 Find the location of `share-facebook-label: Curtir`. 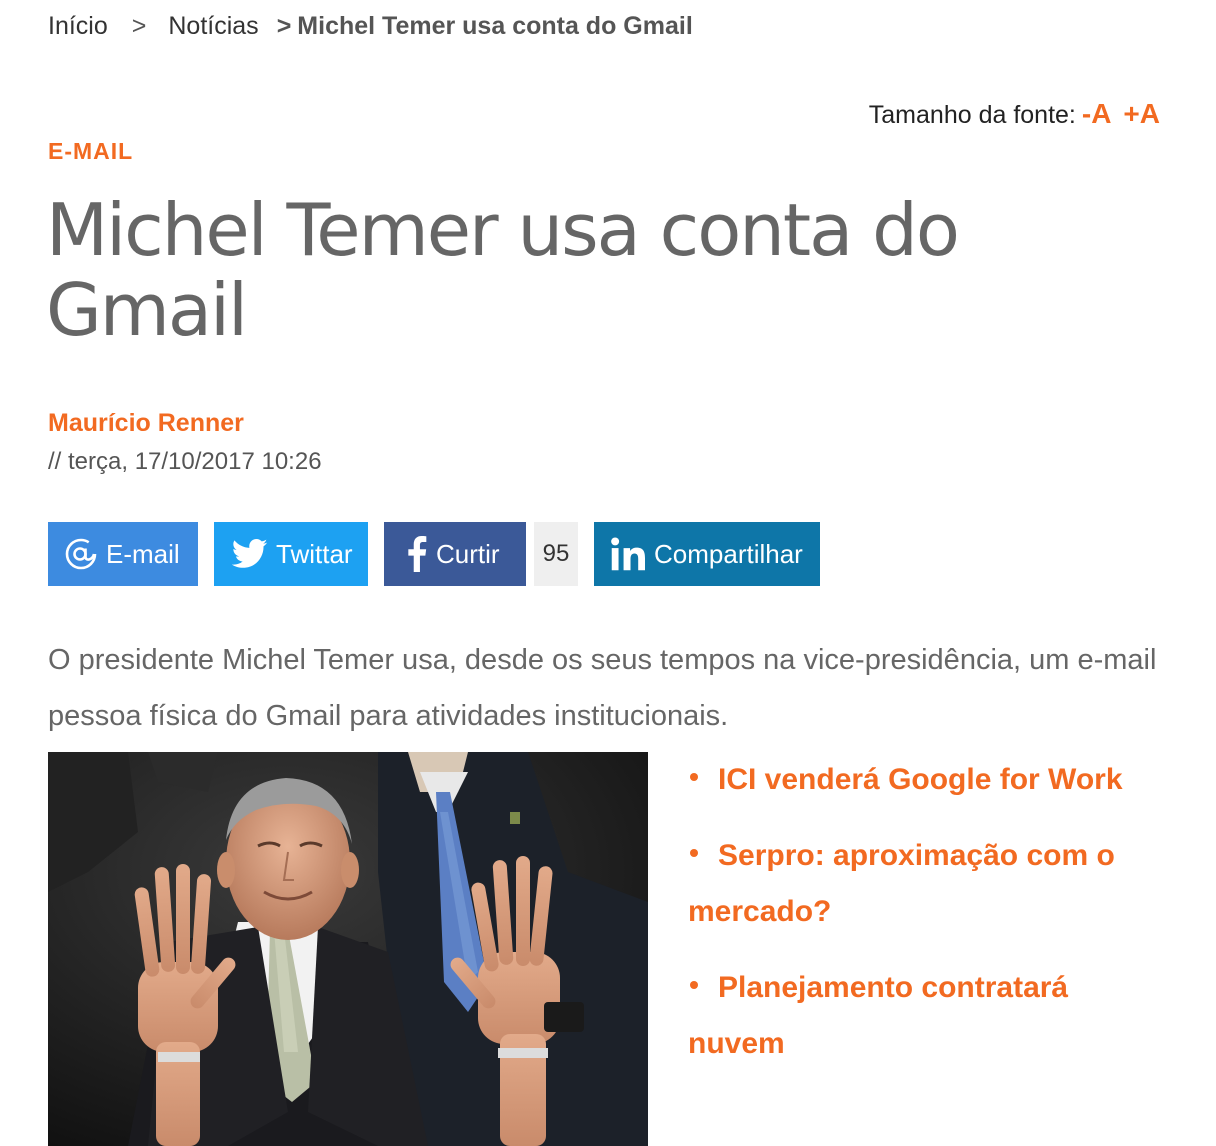

share-facebook-label: Curtir is located at coordinates (468, 553).